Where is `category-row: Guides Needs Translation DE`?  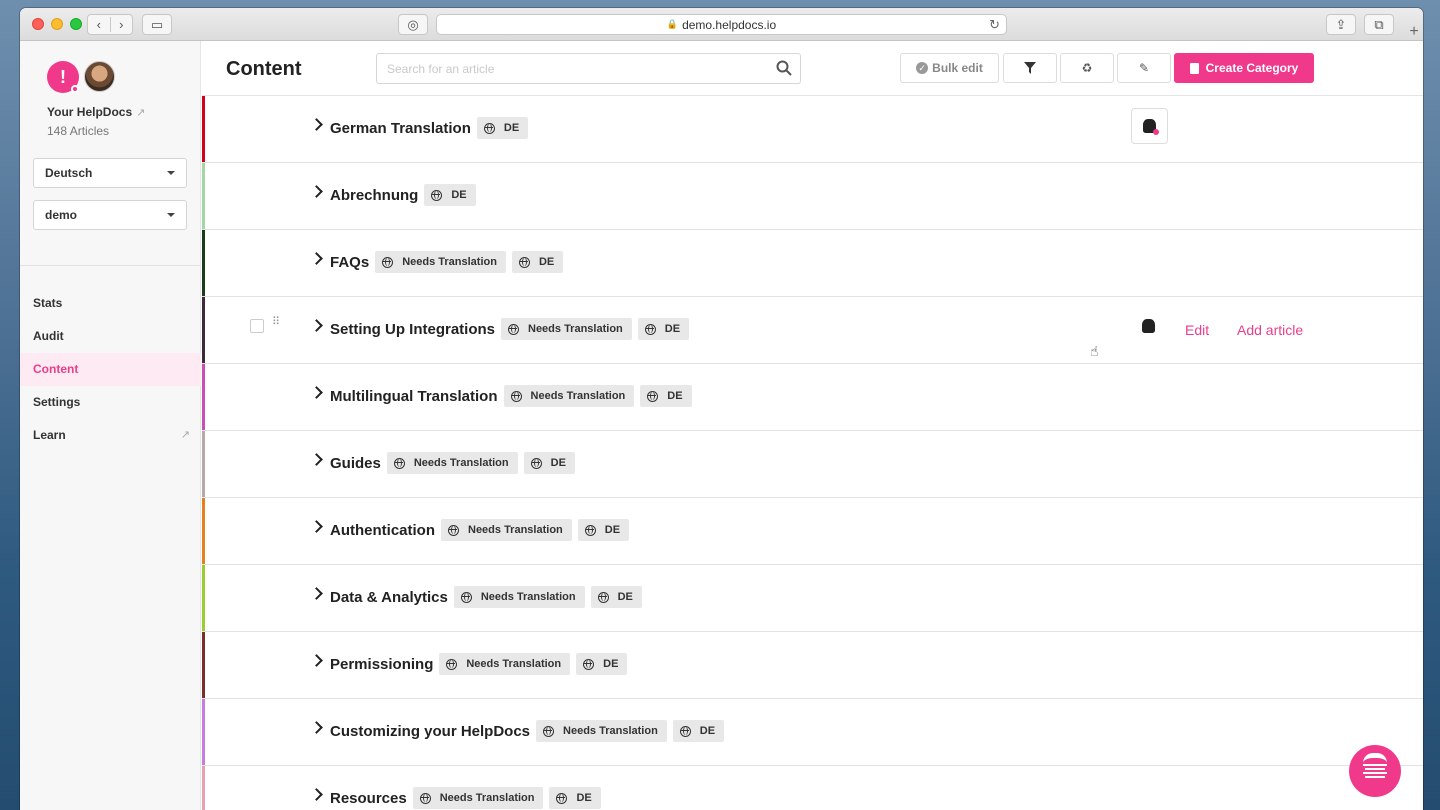 category-row: Guides Needs Translation DE is located at coordinates (812, 464).